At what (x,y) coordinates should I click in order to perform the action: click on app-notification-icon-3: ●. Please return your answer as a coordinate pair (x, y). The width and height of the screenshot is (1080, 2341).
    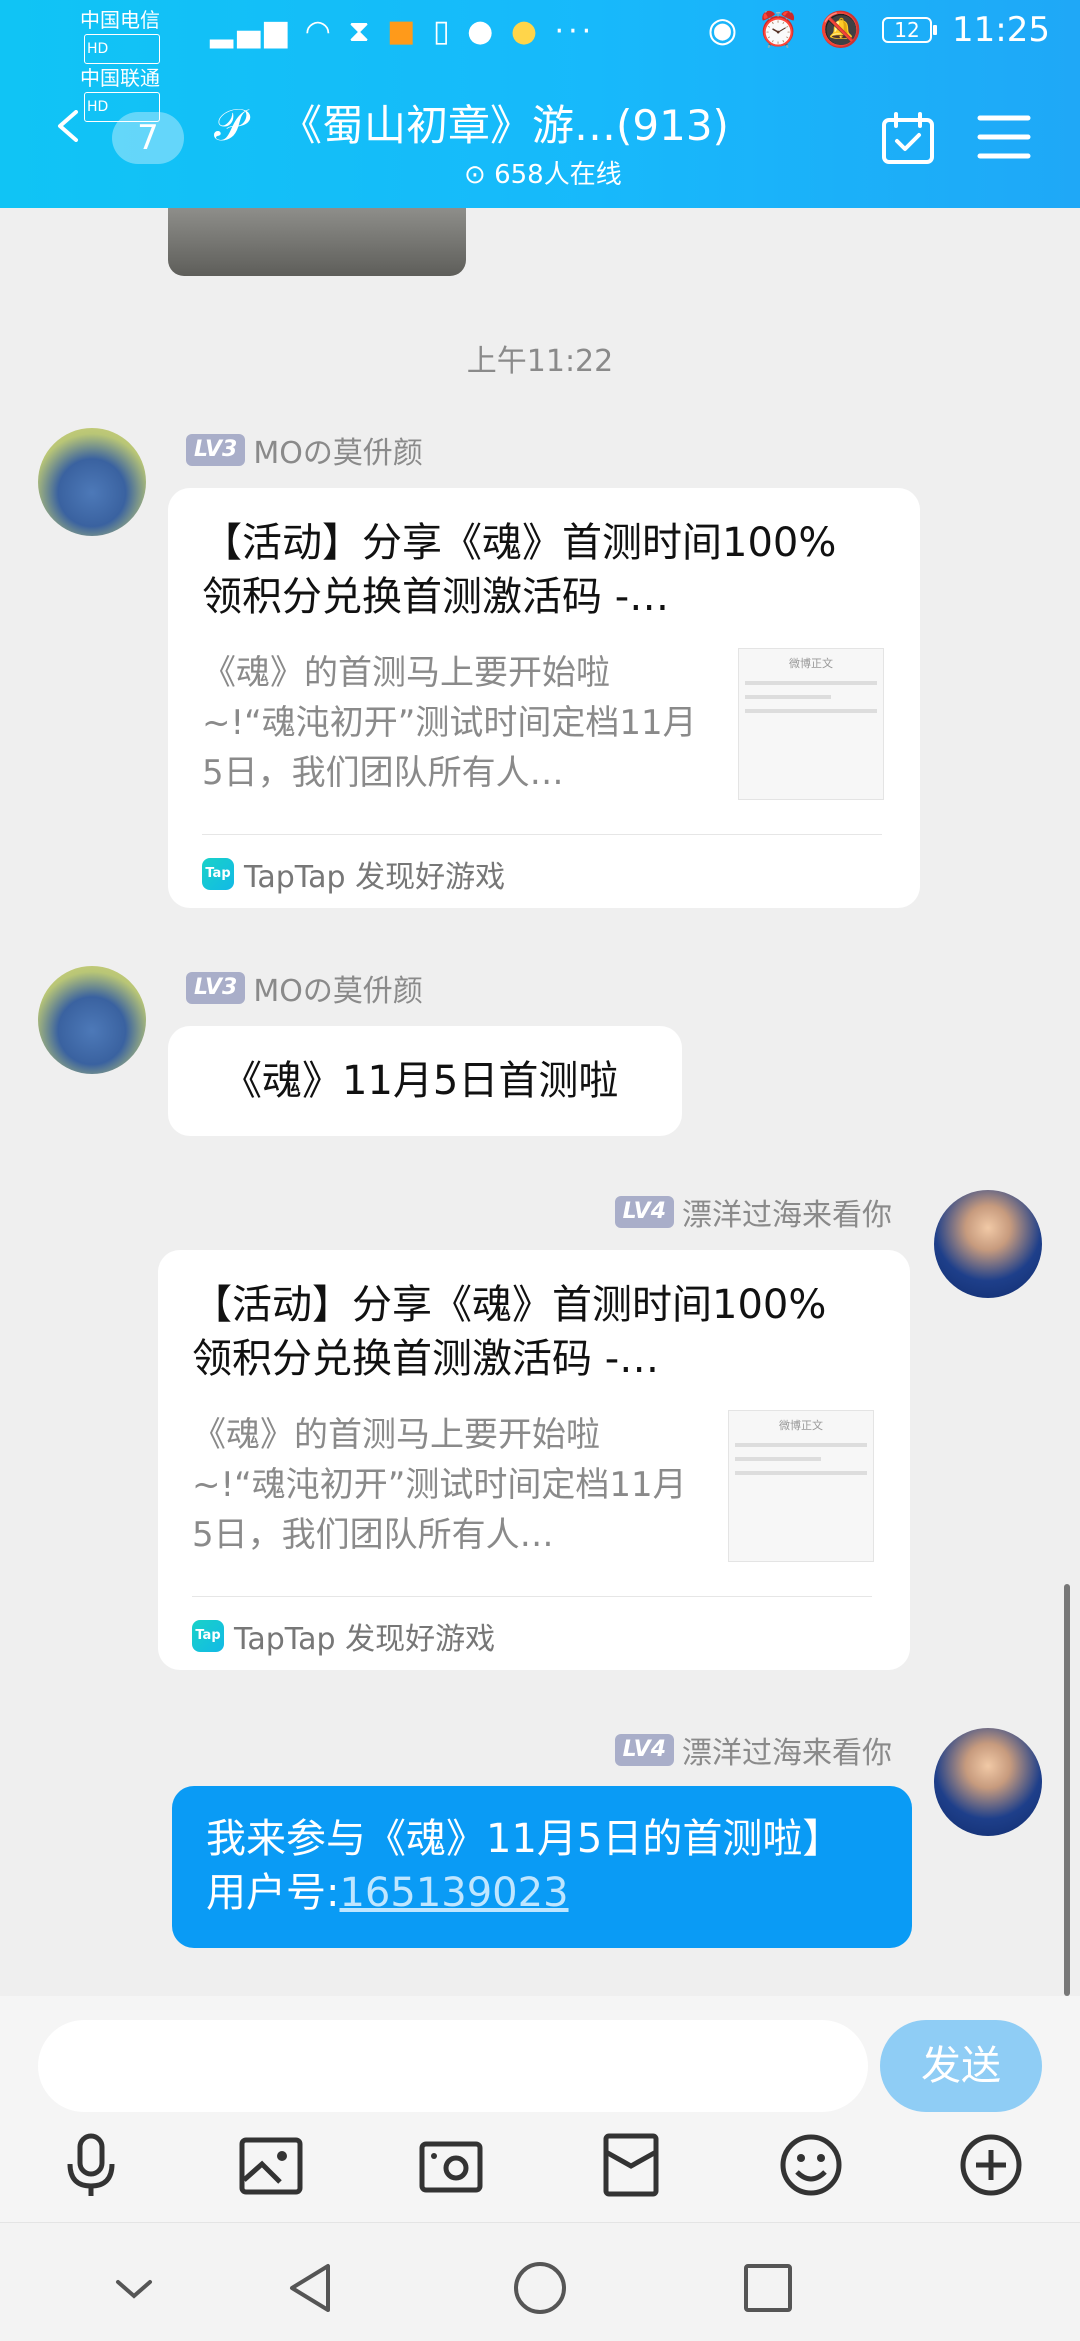
    Looking at the image, I should click on (525, 31).